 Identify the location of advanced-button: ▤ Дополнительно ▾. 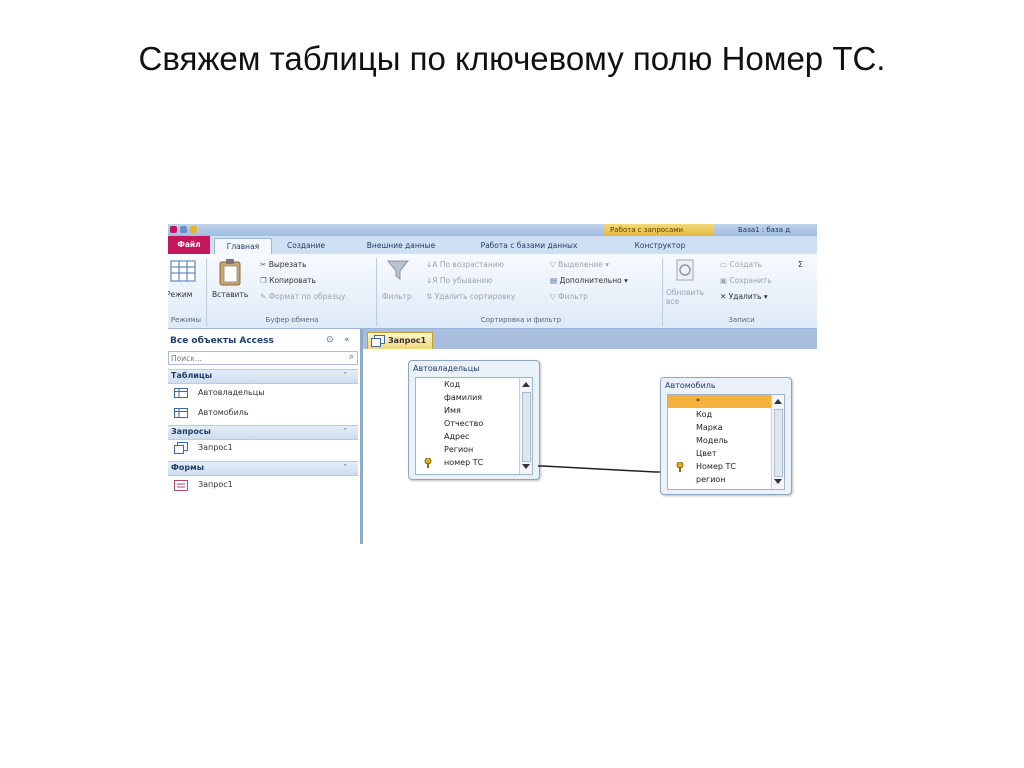
(589, 280).